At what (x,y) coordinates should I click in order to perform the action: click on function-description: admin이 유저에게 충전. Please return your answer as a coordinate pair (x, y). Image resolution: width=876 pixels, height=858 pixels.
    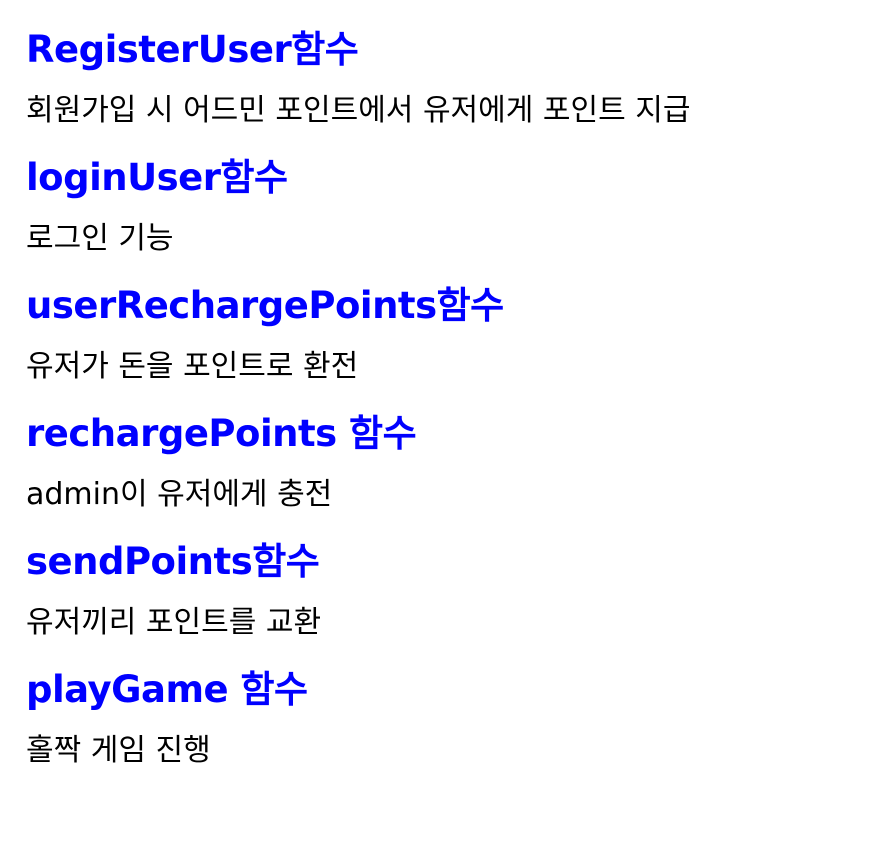
    Looking at the image, I should click on (179, 494).